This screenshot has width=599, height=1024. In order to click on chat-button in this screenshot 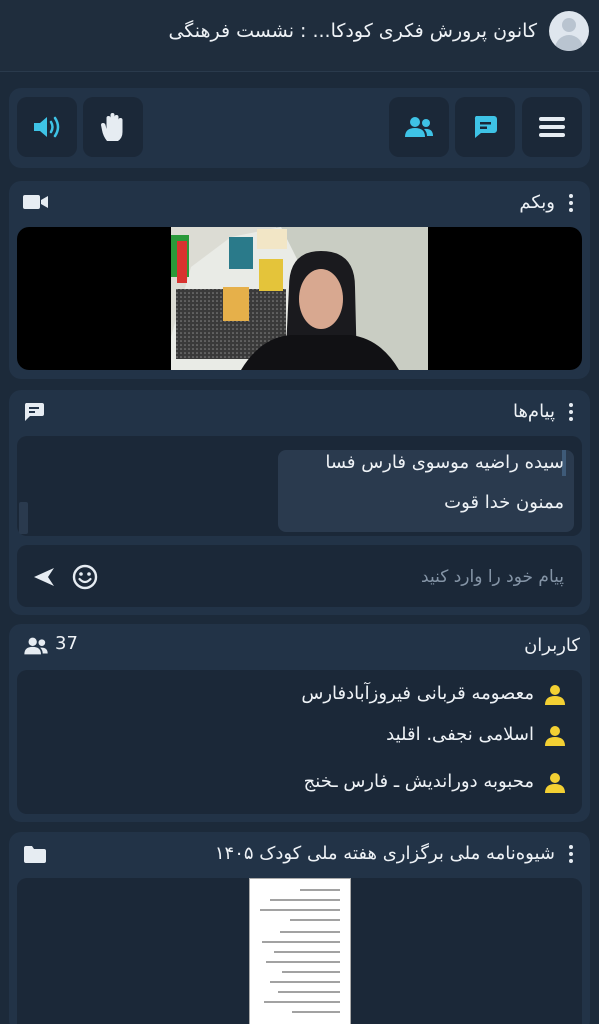, I will do `click(485, 127)`.